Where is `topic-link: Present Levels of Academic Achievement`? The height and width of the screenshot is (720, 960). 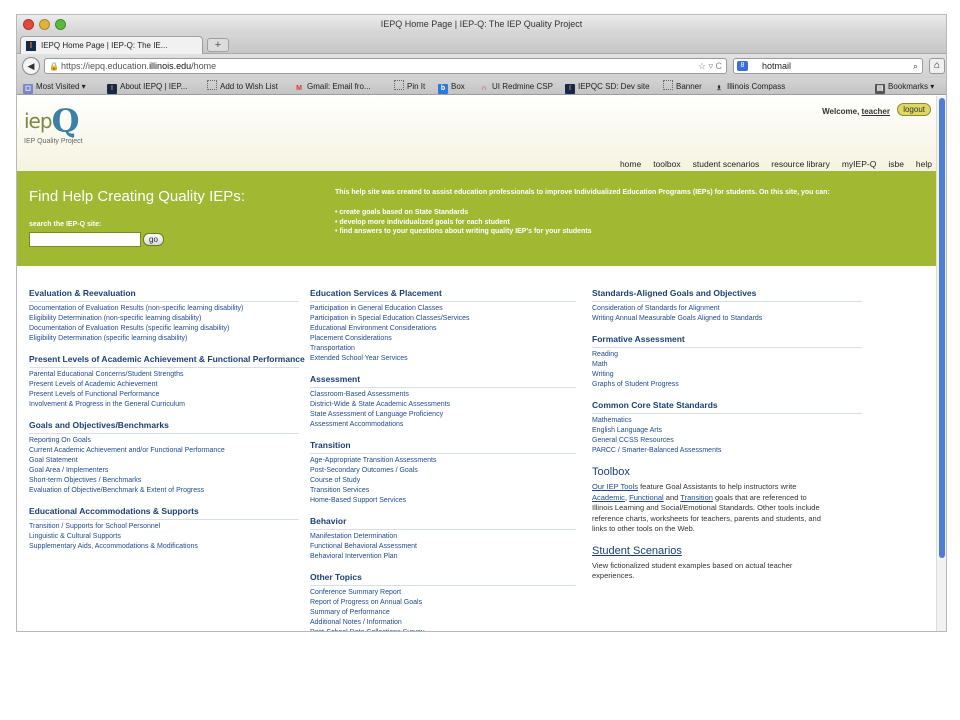
topic-link: Present Levels of Academic Achievement is located at coordinates (164, 385).